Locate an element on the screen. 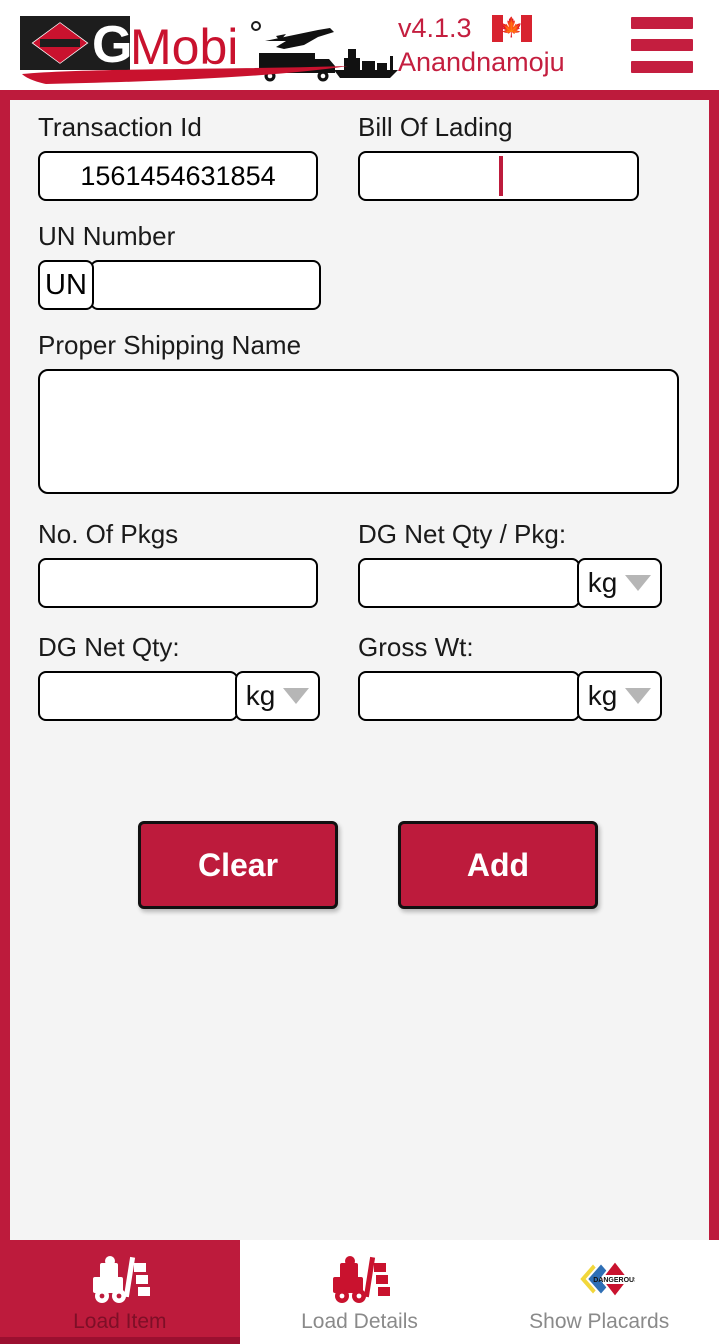 The height and width of the screenshot is (1344, 719). tab-load-details: Load Details is located at coordinates (359, 1292).